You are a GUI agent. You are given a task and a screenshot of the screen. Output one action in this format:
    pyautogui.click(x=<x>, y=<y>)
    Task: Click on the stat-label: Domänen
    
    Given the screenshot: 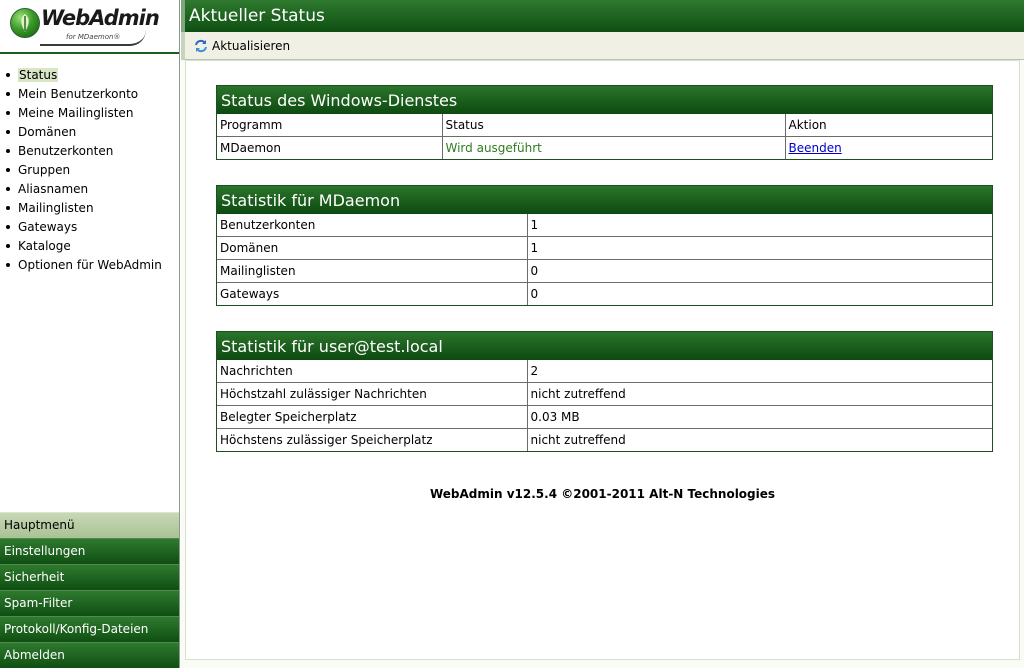 What is the action you would take?
    pyautogui.click(x=372, y=248)
    